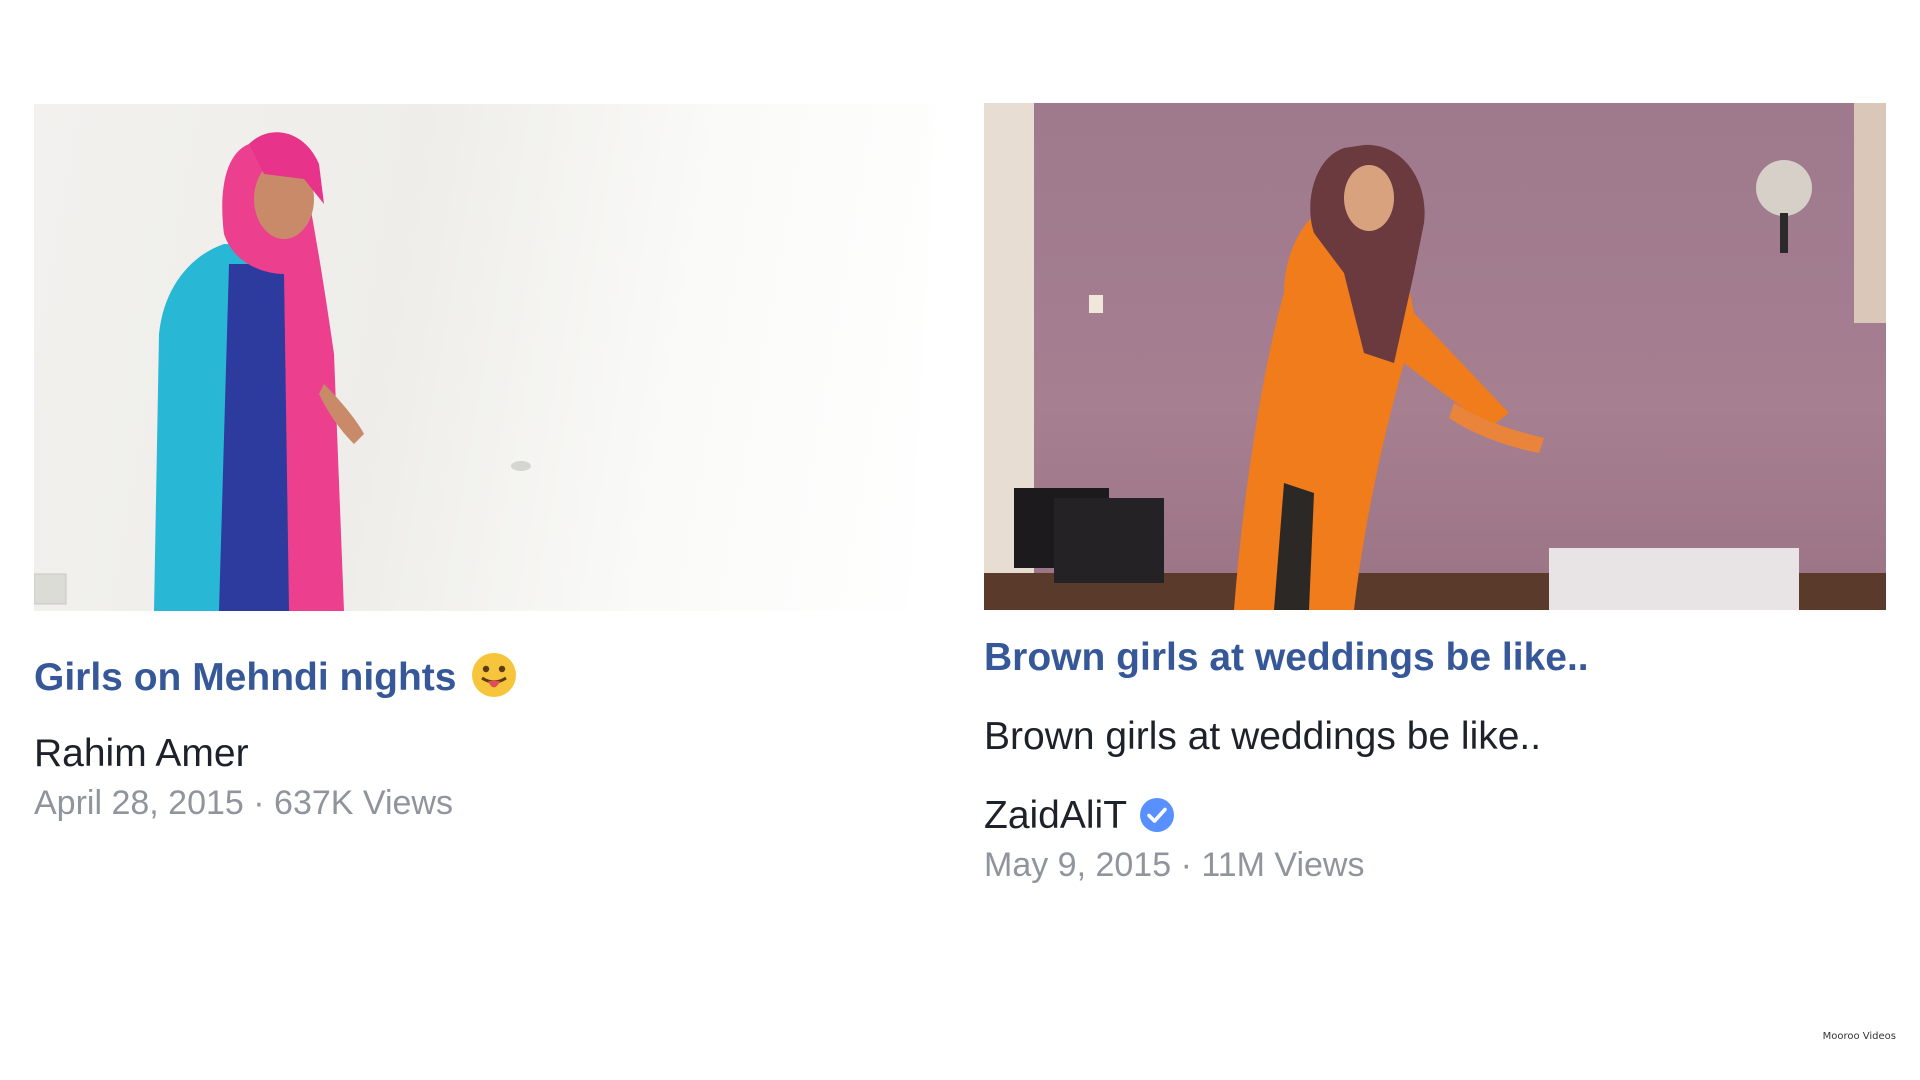 The width and height of the screenshot is (1920, 1080). What do you see at coordinates (139, 803) in the screenshot?
I see `video-date: April 28, 2015` at bounding box center [139, 803].